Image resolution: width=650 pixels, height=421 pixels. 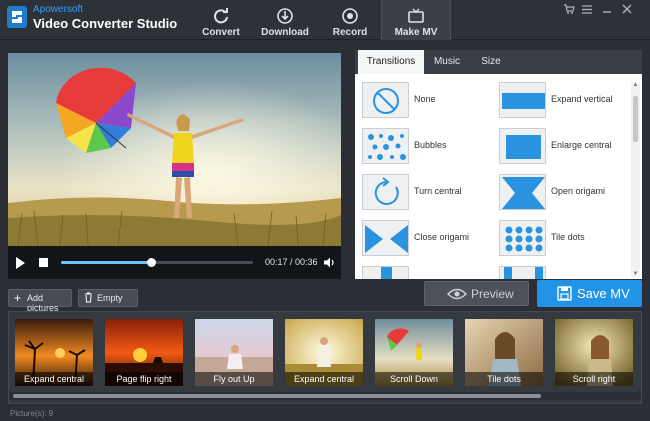 I want to click on transition-close-origami: Close origami, so click(x=420, y=238).